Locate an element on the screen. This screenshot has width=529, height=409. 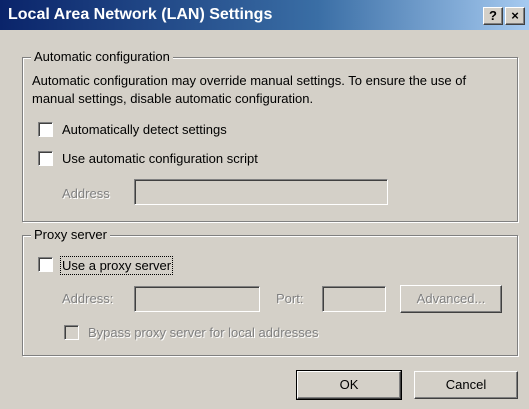
automatic-configuration-legend: Automatic configuration is located at coordinates (102, 56).